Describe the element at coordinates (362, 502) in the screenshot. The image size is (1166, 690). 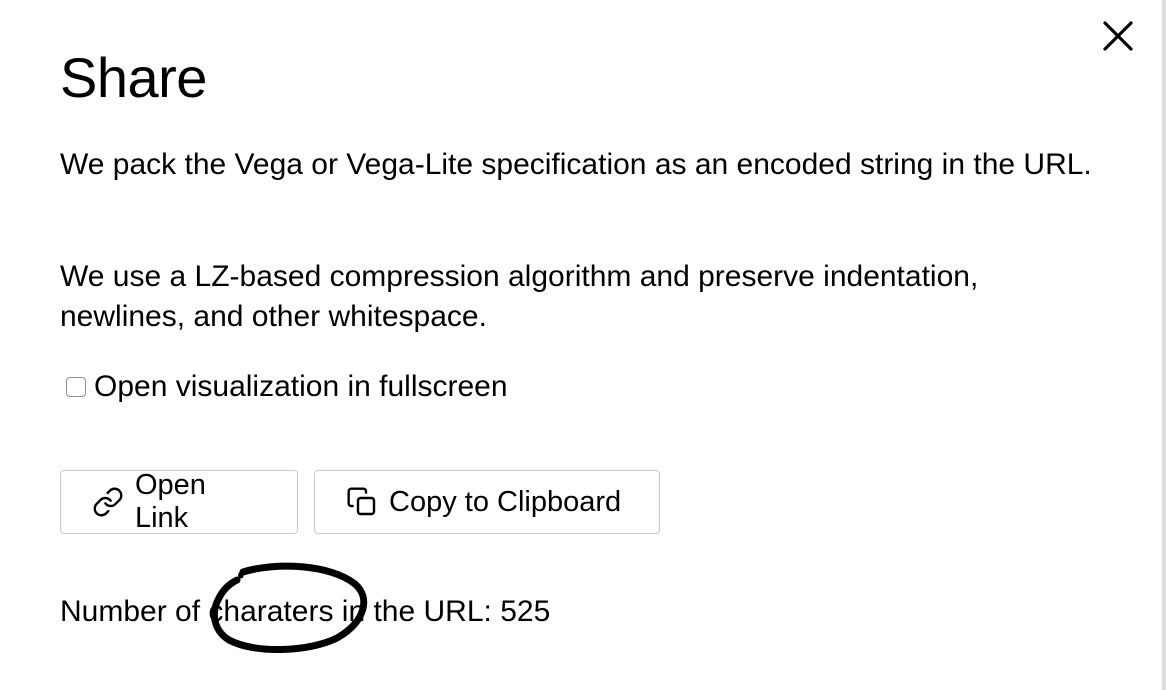
I see `copy-icon` at that location.